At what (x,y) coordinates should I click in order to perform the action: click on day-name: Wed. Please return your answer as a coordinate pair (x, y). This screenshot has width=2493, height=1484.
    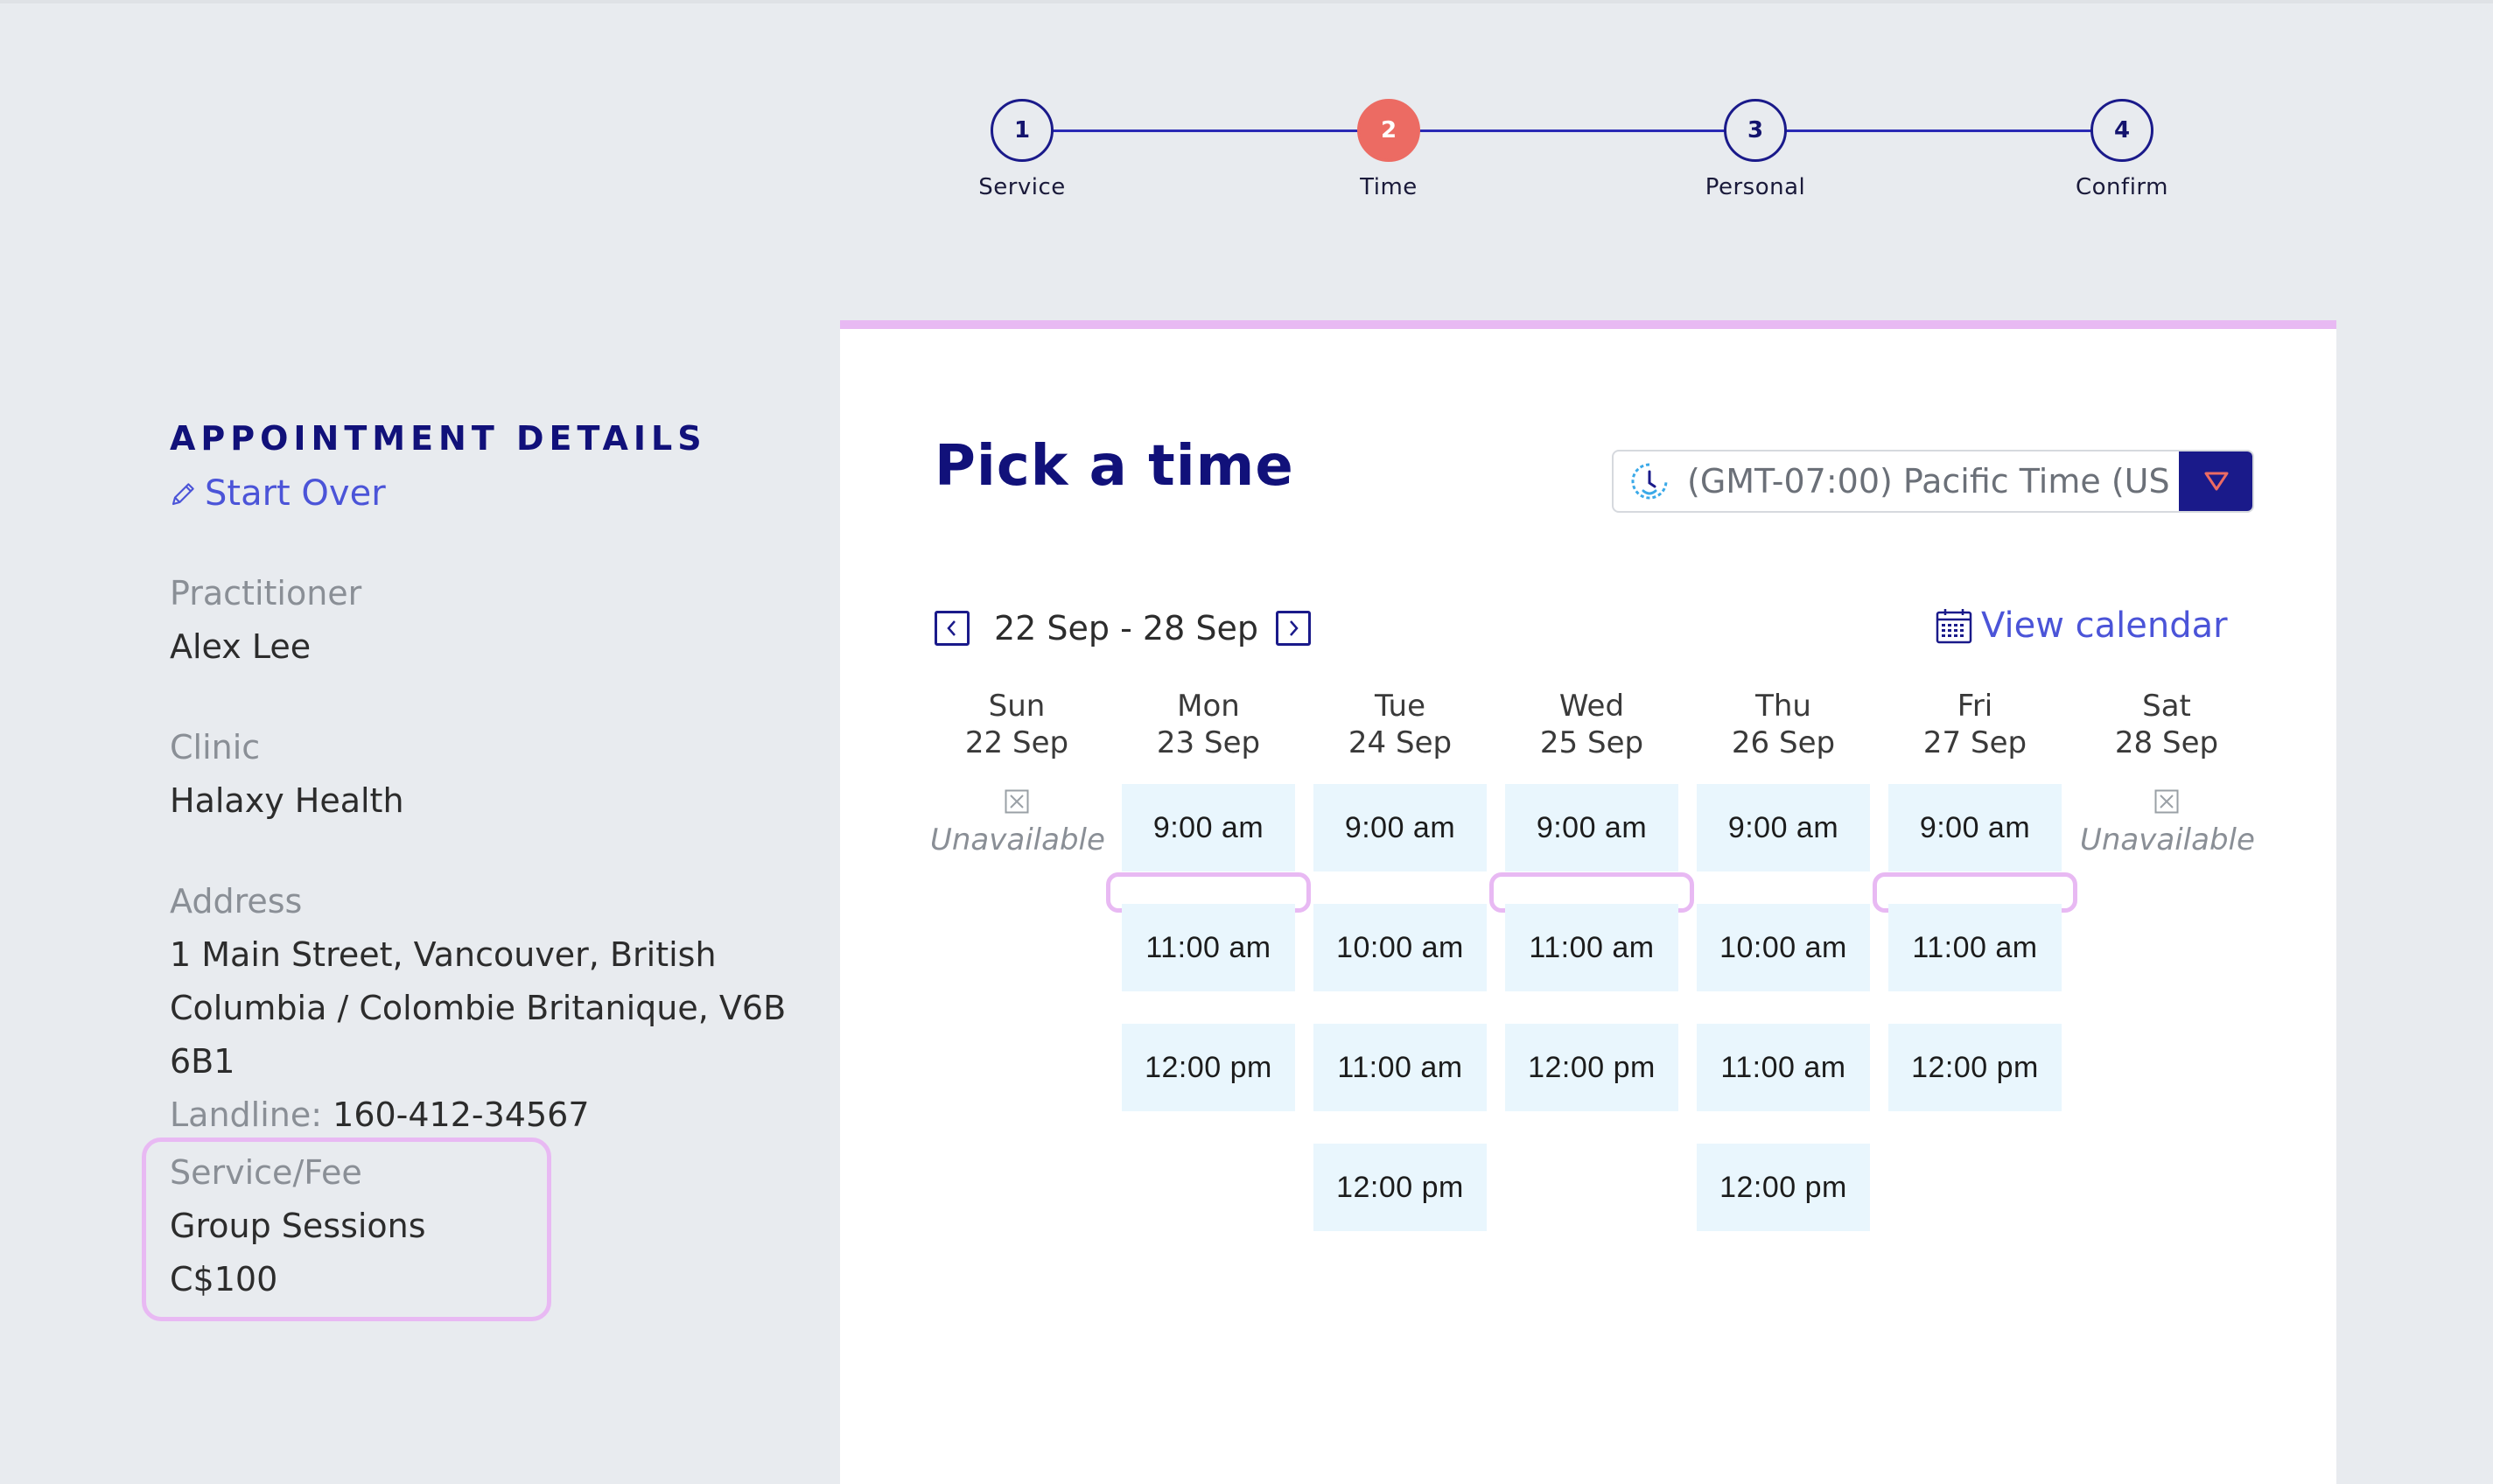
    Looking at the image, I should click on (1591, 706).